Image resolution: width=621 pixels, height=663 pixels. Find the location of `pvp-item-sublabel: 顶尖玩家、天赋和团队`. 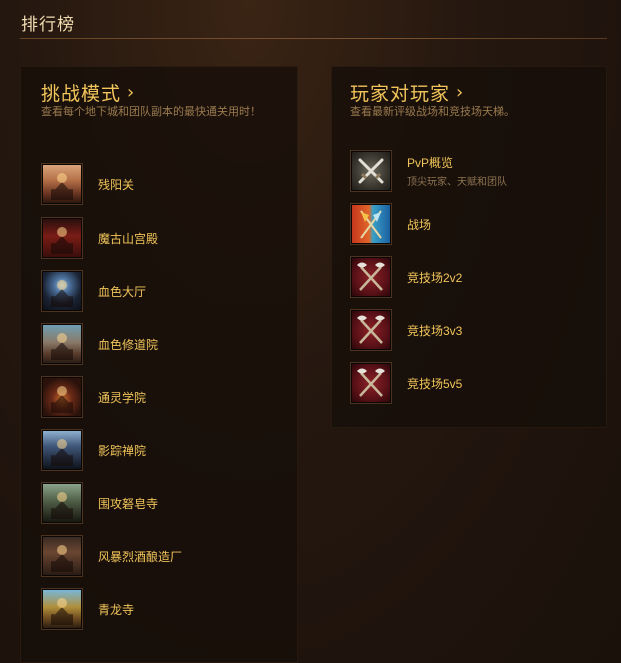

pvp-item-sublabel: 顶尖玩家、天赋和团队 is located at coordinates (457, 182).